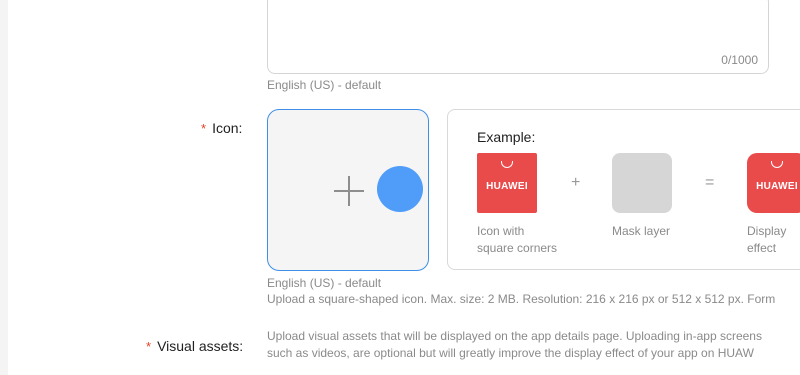 The width and height of the screenshot is (800, 375). What do you see at coordinates (324, 283) in the screenshot?
I see `icon-language-note: English (US) - default` at bounding box center [324, 283].